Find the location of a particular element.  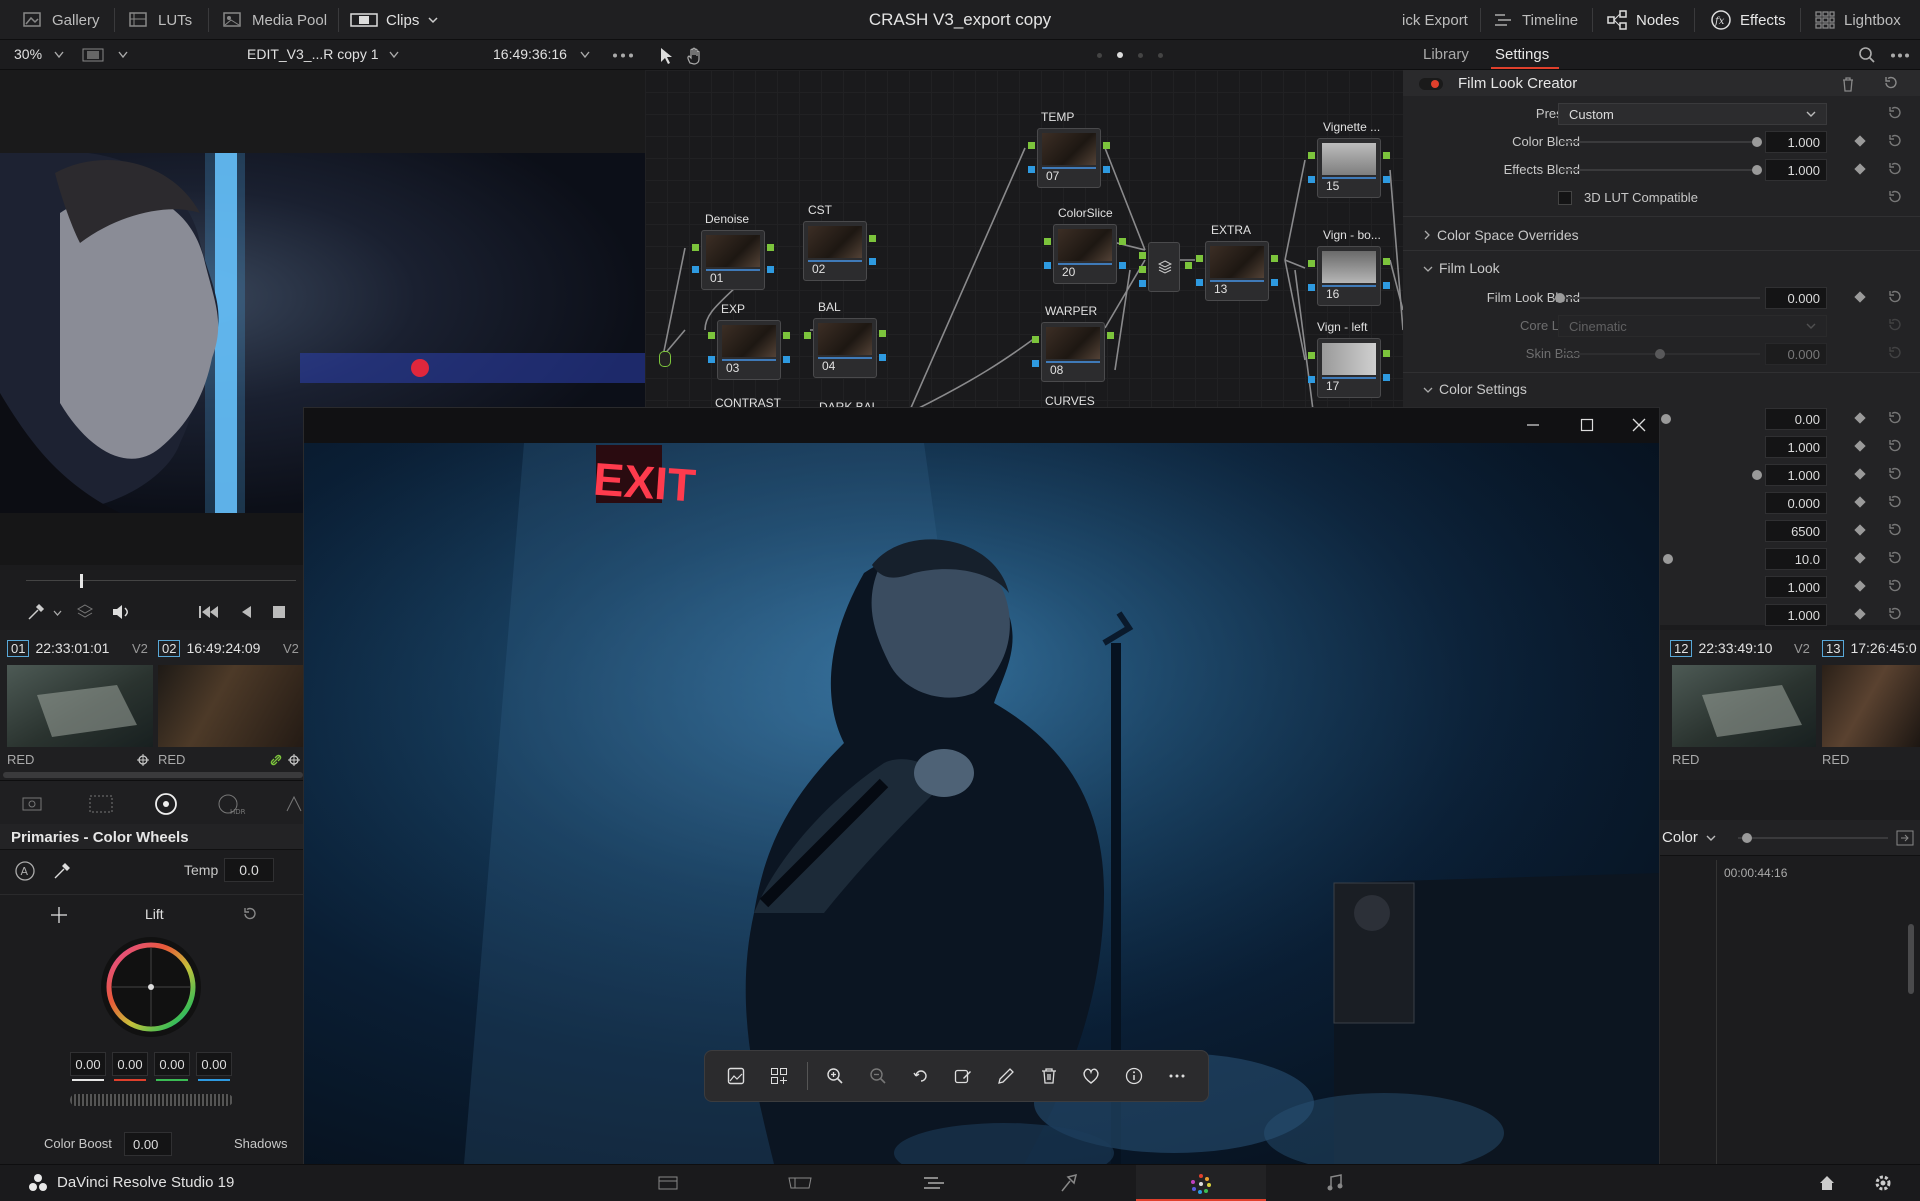

delete-button is located at coordinates (1049, 1076).